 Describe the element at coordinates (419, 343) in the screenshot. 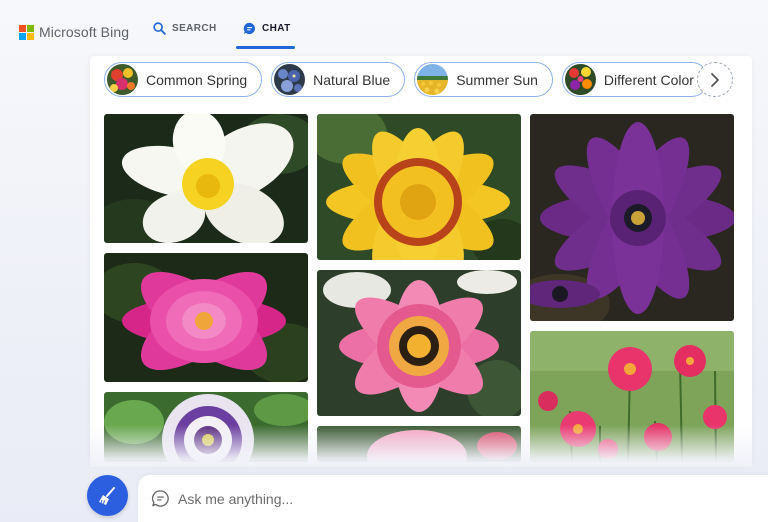

I see `pink-gazania-image` at that location.